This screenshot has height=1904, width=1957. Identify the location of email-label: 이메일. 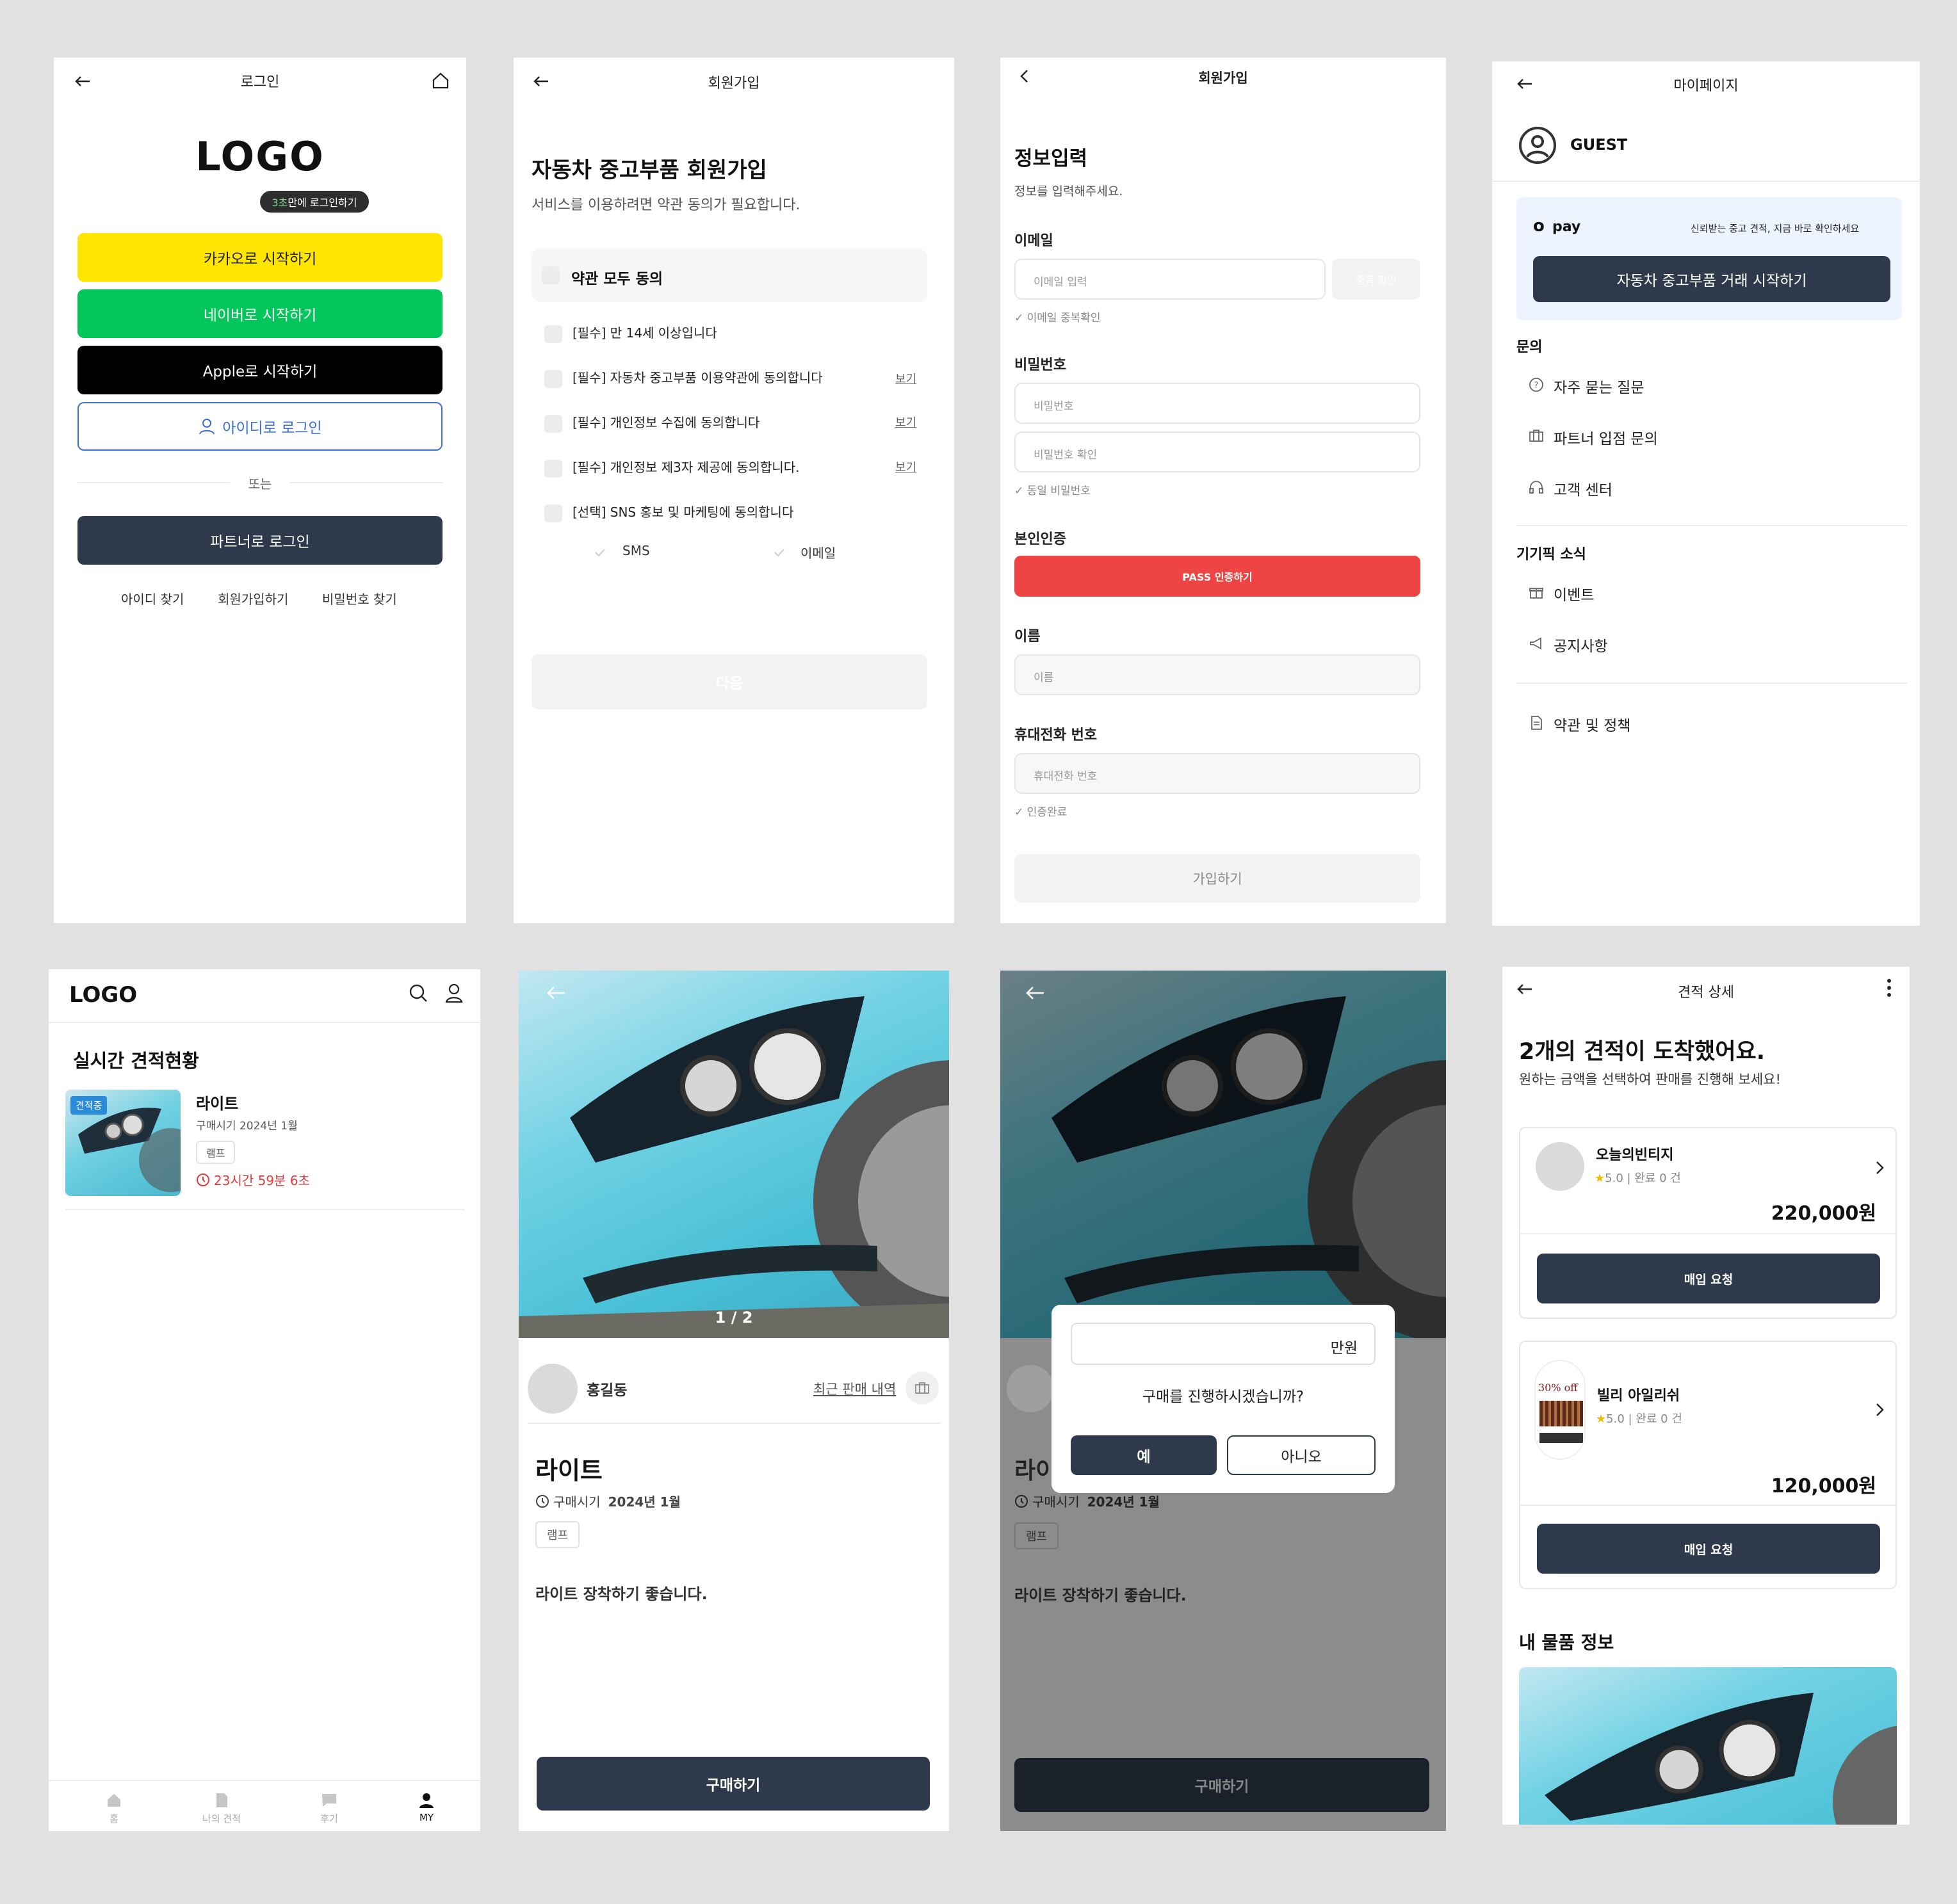
(818, 553).